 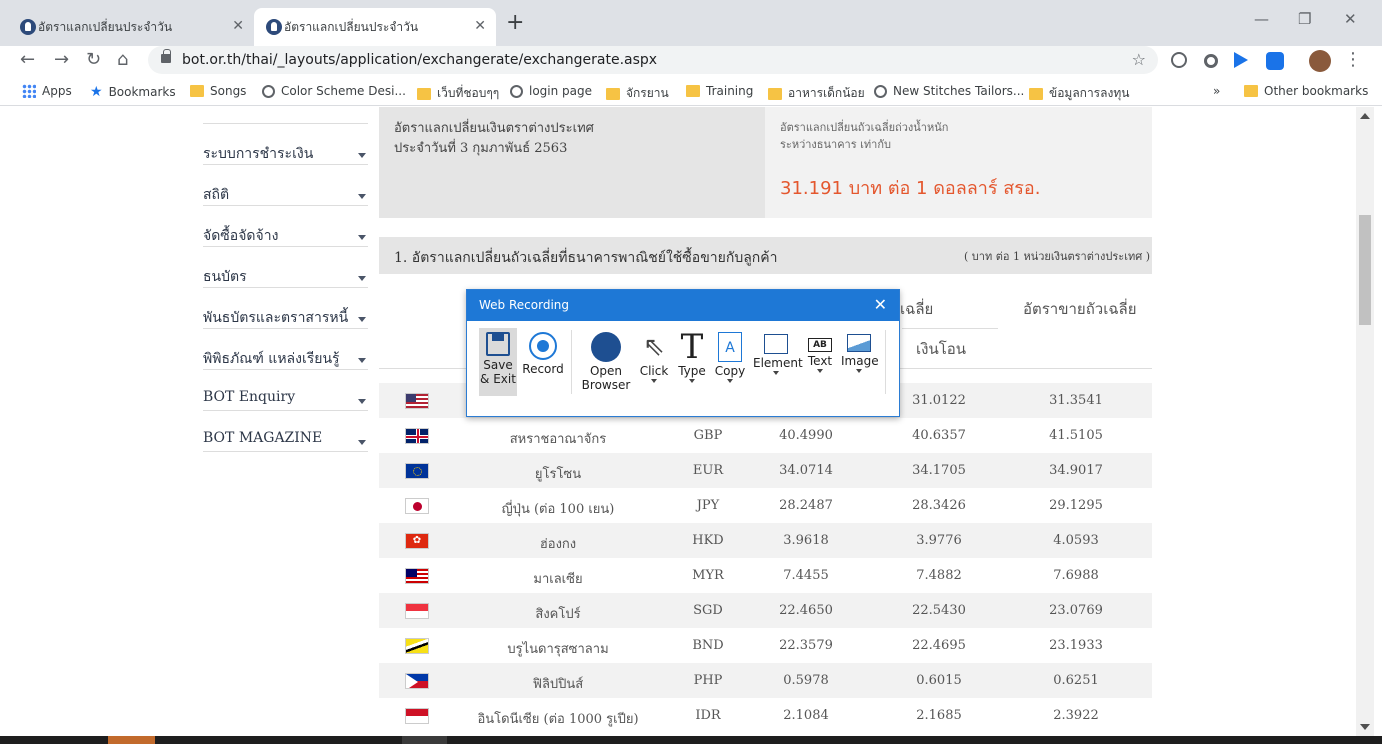 What do you see at coordinates (61, 59) in the screenshot?
I see `forward-icon: →` at bounding box center [61, 59].